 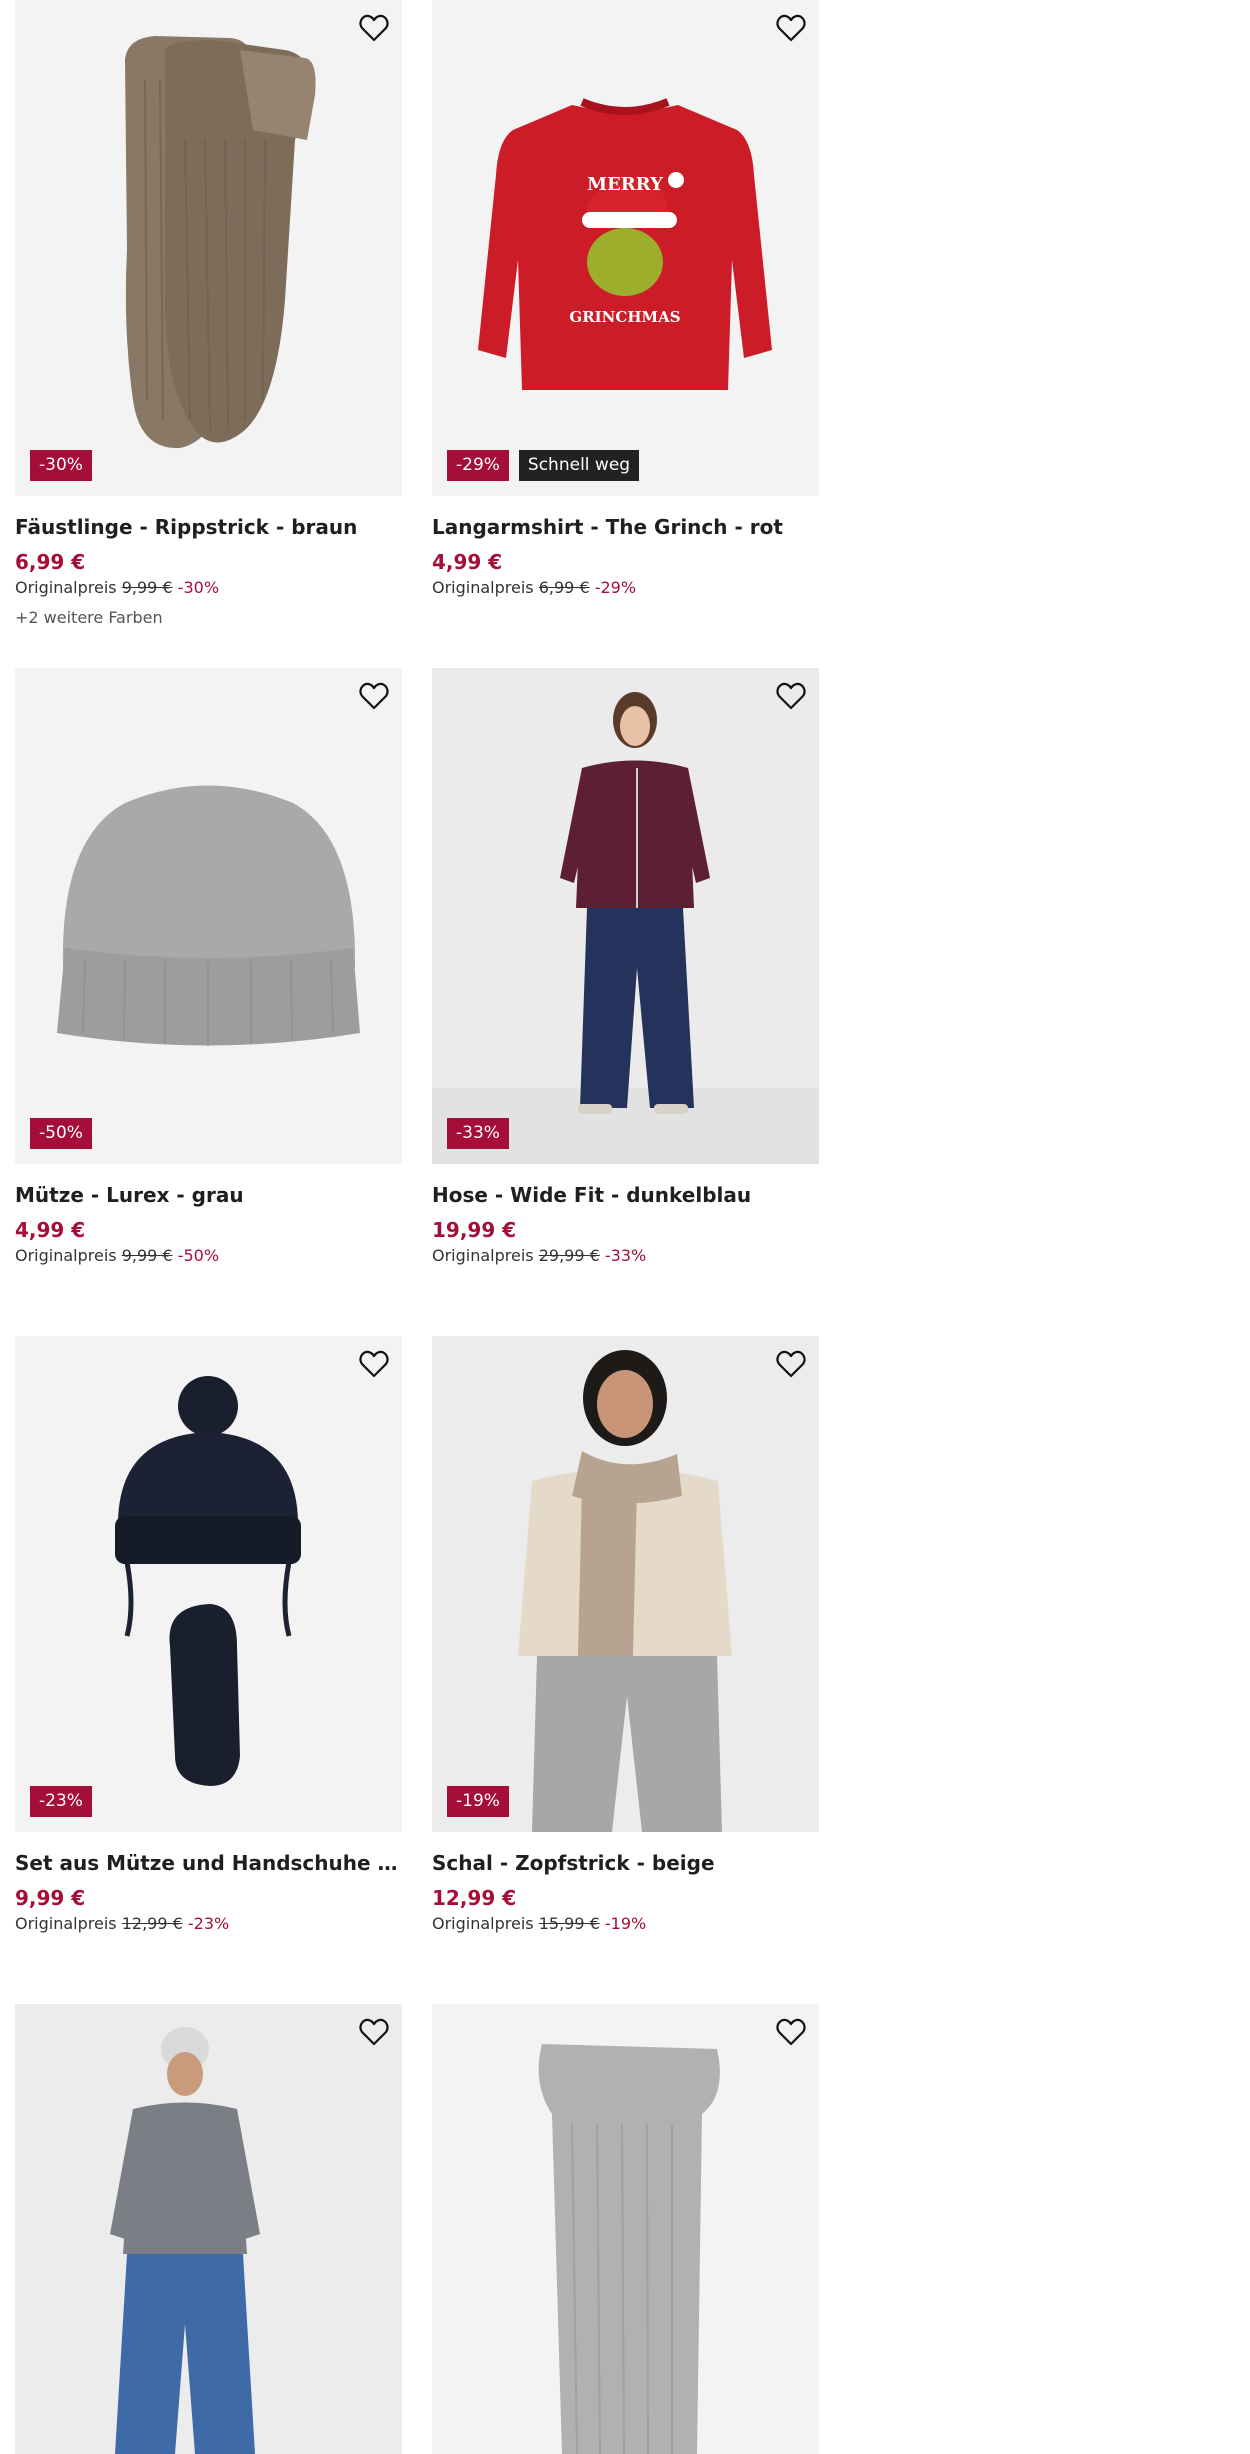 I want to click on product-title: Hose - Wide Fit - dunkelblau, so click(x=625, y=1195).